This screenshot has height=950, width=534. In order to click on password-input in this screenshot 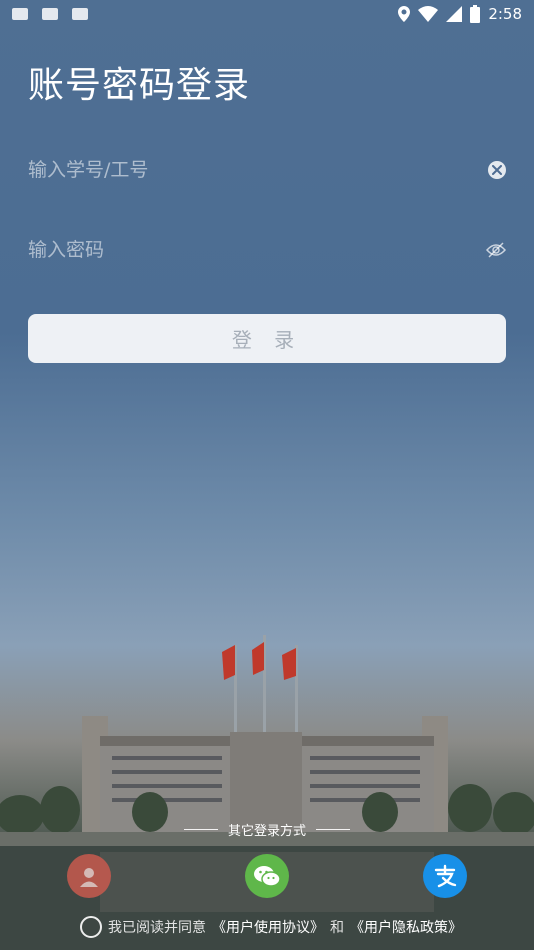, I will do `click(257, 250)`.